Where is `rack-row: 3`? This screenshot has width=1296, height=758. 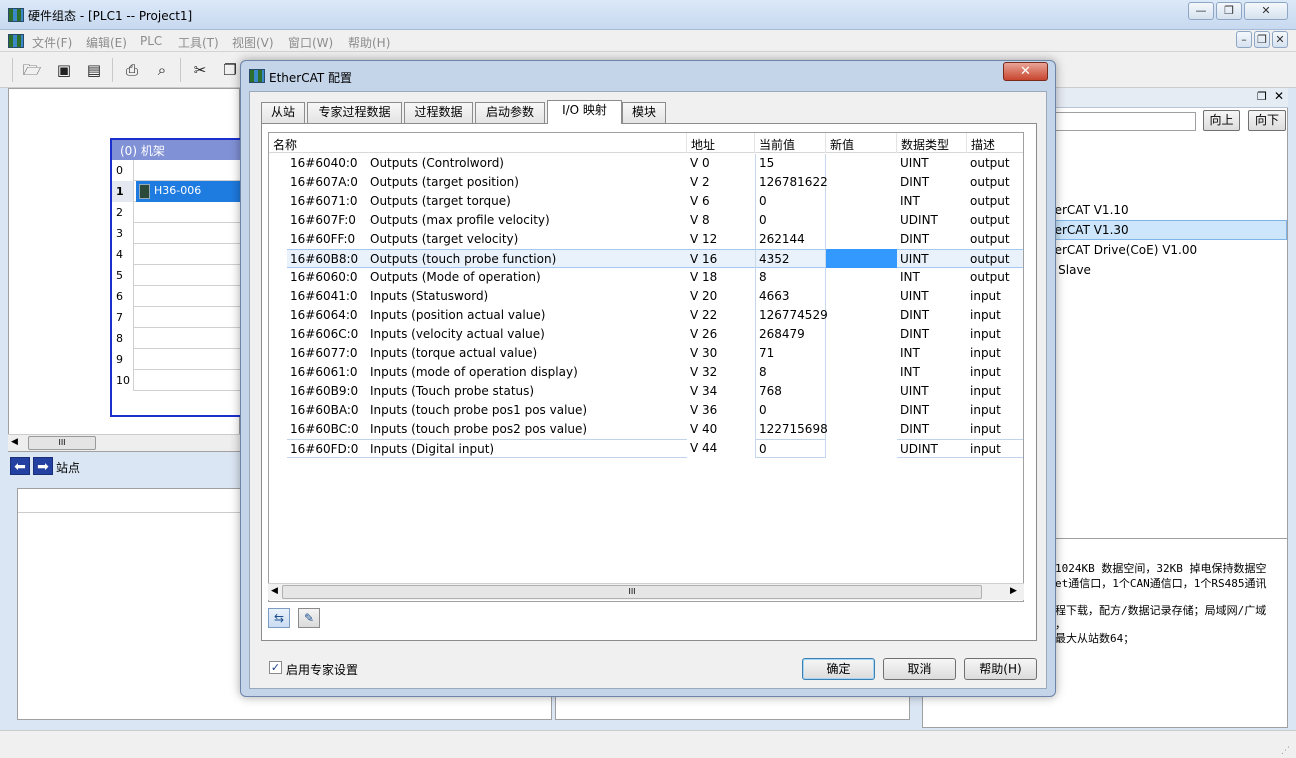
rack-row: 3 is located at coordinates (178, 233).